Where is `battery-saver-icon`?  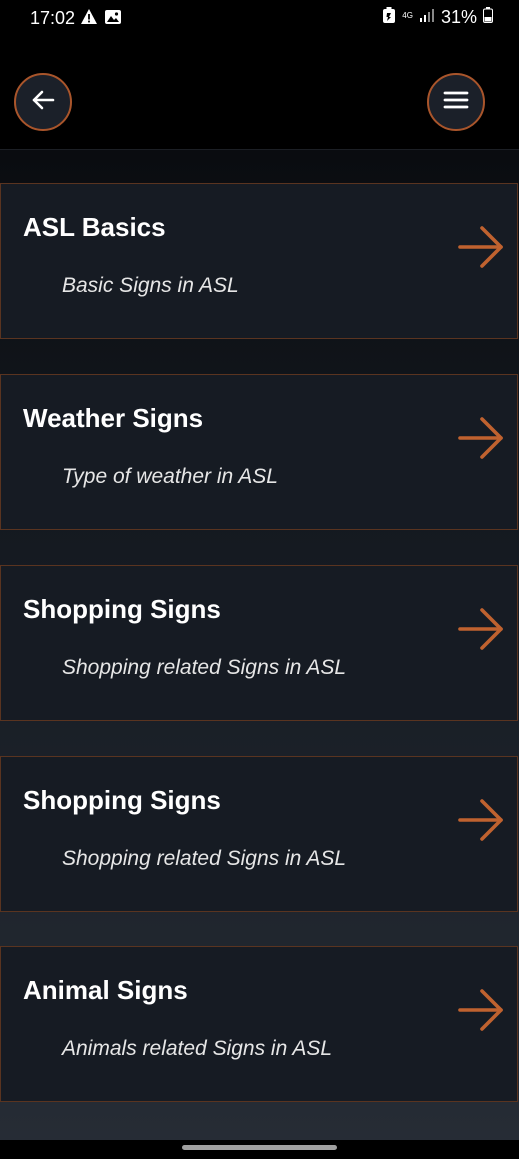
battery-saver-icon is located at coordinates (389, 17).